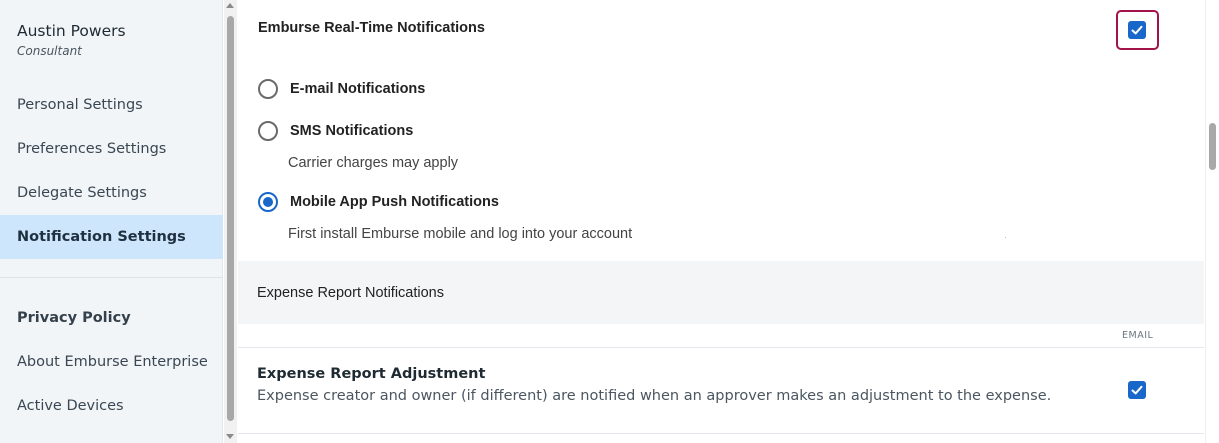 The image size is (1219, 443). I want to click on sidebar-scroll-thumb, so click(230, 218).